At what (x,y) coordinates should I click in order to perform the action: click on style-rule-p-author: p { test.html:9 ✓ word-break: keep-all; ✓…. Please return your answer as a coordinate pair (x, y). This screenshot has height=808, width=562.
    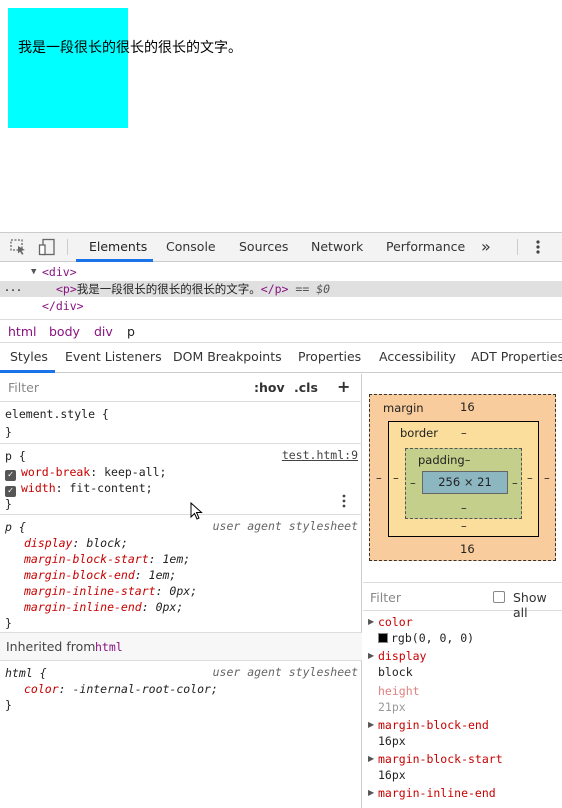
    Looking at the image, I should click on (181, 482).